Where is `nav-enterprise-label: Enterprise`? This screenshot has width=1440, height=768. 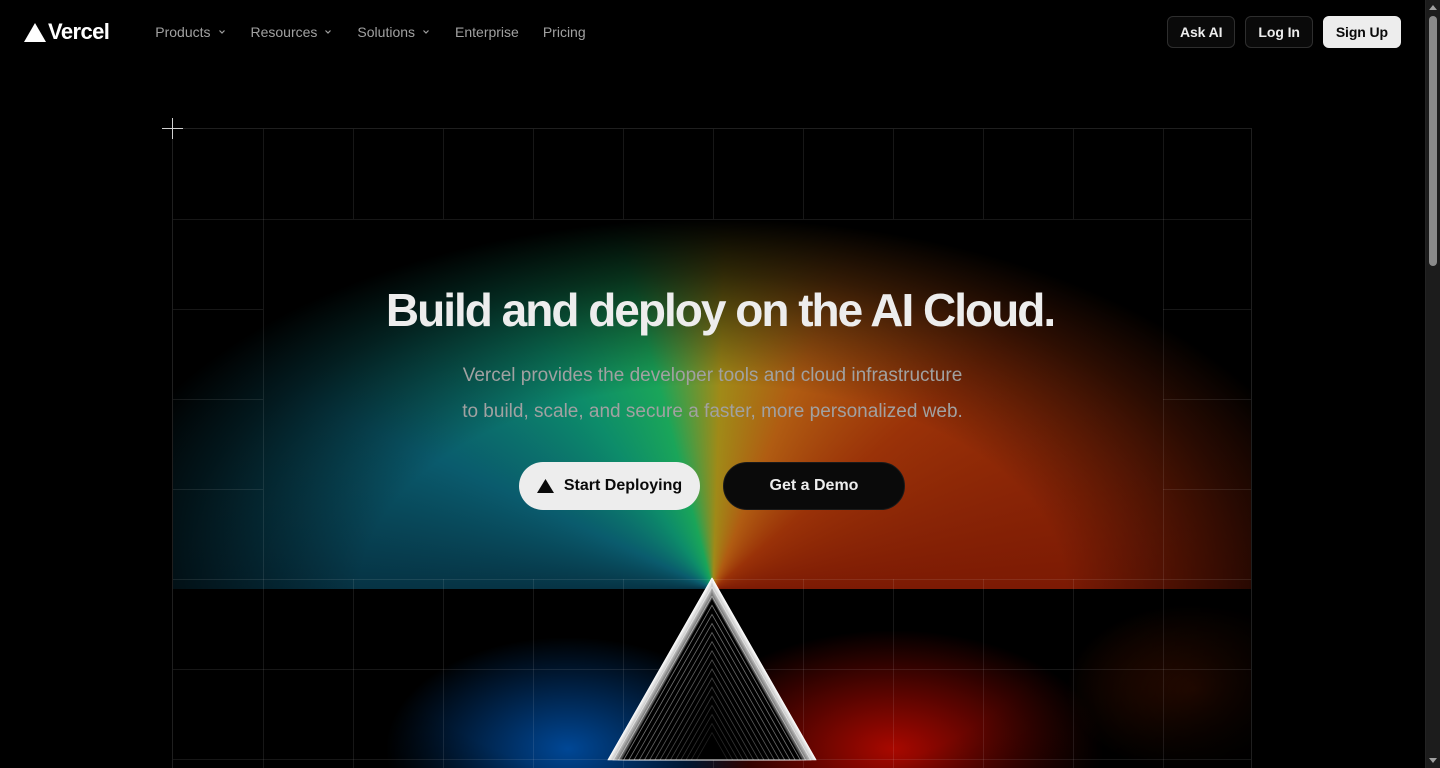 nav-enterprise-label: Enterprise is located at coordinates (487, 32).